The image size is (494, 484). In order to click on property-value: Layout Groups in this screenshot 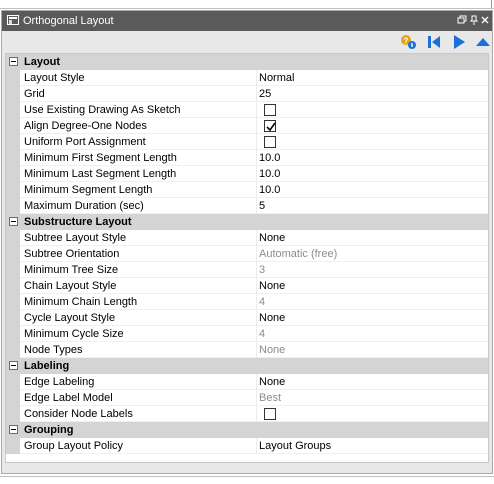, I will do `click(295, 446)`.